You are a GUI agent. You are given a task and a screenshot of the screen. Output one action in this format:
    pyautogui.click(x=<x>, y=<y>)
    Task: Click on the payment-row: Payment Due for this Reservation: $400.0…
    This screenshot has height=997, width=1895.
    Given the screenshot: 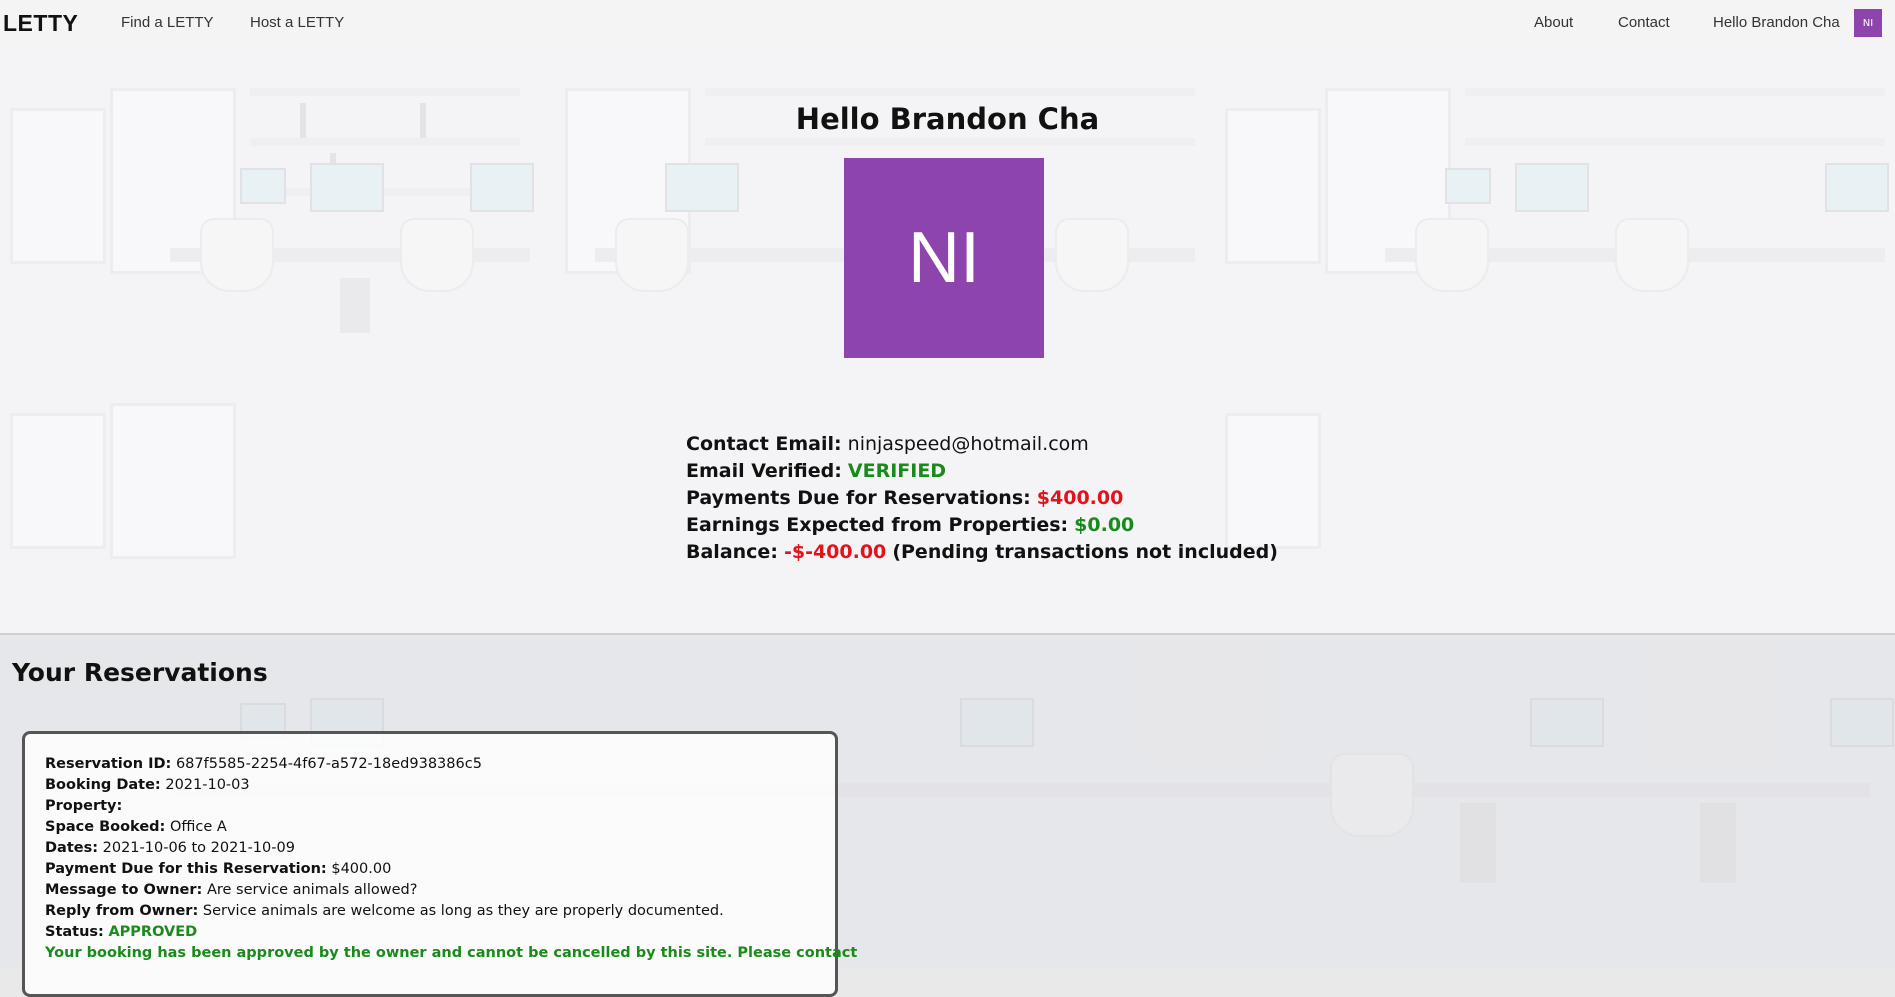 What is the action you would take?
    pyautogui.click(x=451, y=869)
    